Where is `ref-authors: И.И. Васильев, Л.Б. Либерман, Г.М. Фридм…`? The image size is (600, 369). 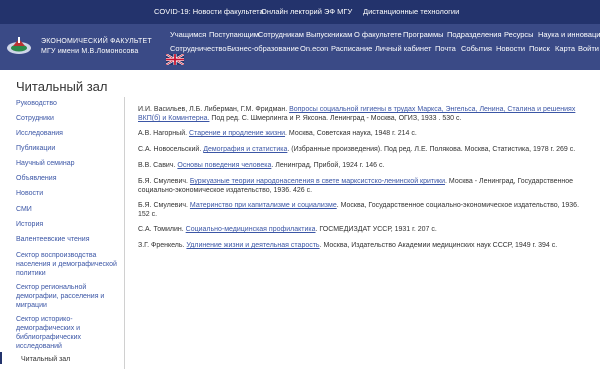 ref-authors: И.И. Васильев, Л.Б. Либерман, Г.М. Фридм… is located at coordinates (214, 109).